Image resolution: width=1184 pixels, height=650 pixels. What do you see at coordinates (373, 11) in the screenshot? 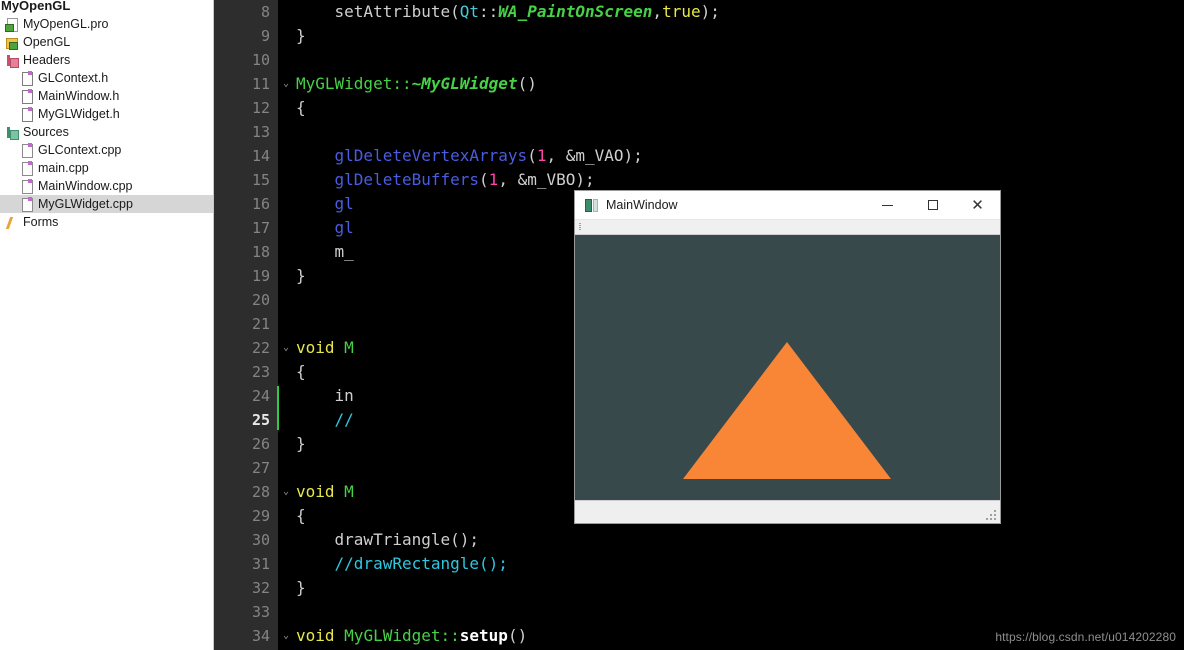
I see `code-token: setAttribute` at bounding box center [373, 11].